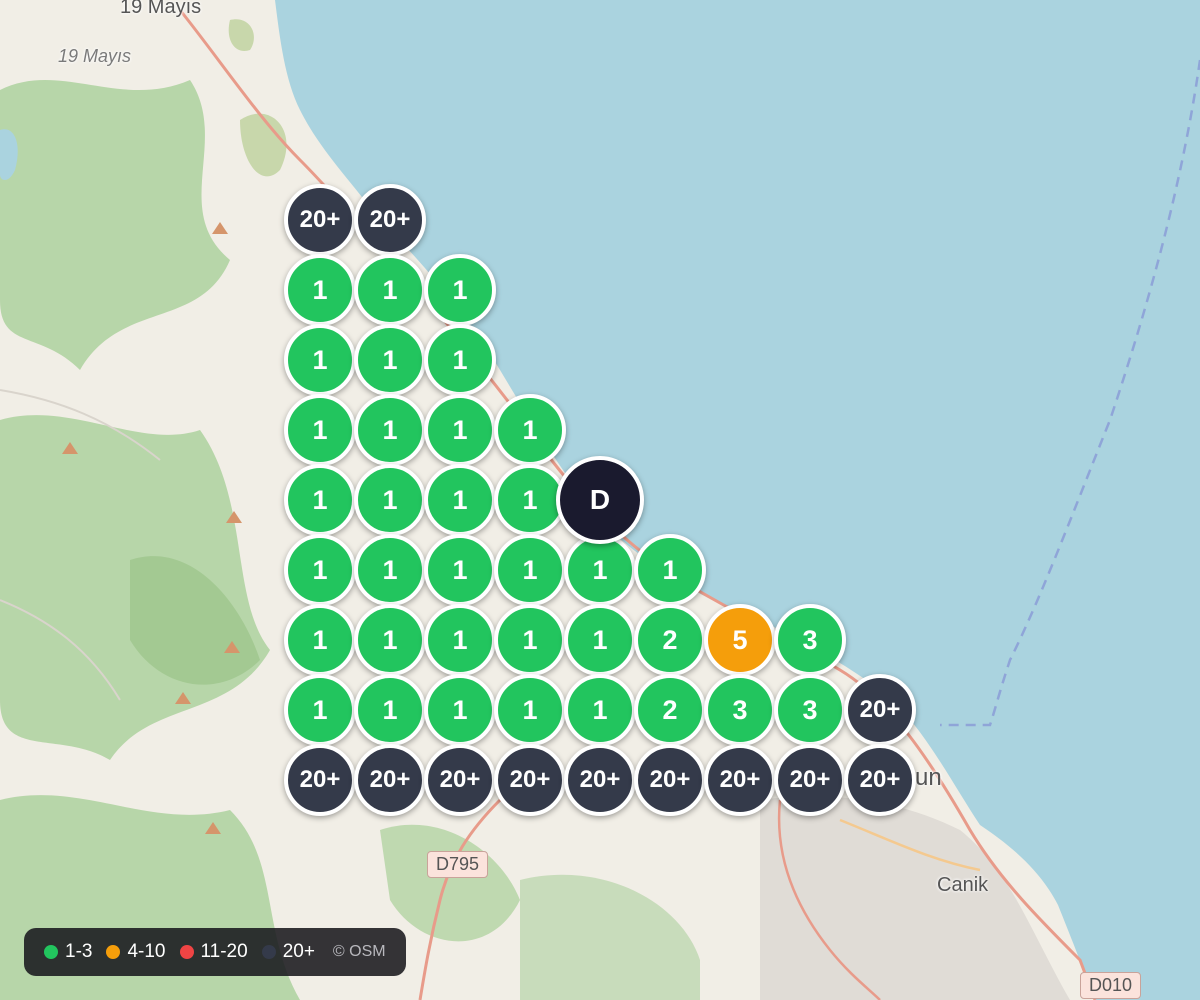 The height and width of the screenshot is (1000, 1200). I want to click on legend-label: 1-3, so click(79, 951).